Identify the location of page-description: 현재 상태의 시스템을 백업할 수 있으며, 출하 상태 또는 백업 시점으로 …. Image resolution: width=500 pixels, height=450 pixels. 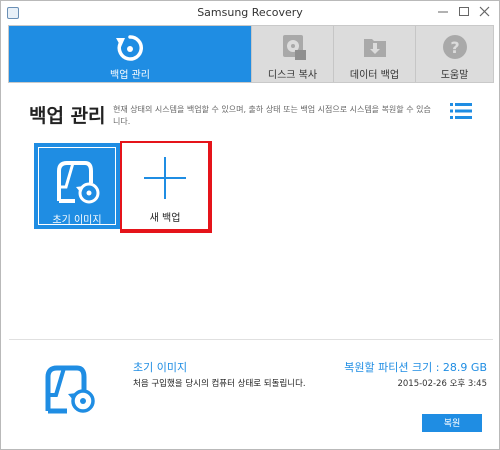
(272, 115).